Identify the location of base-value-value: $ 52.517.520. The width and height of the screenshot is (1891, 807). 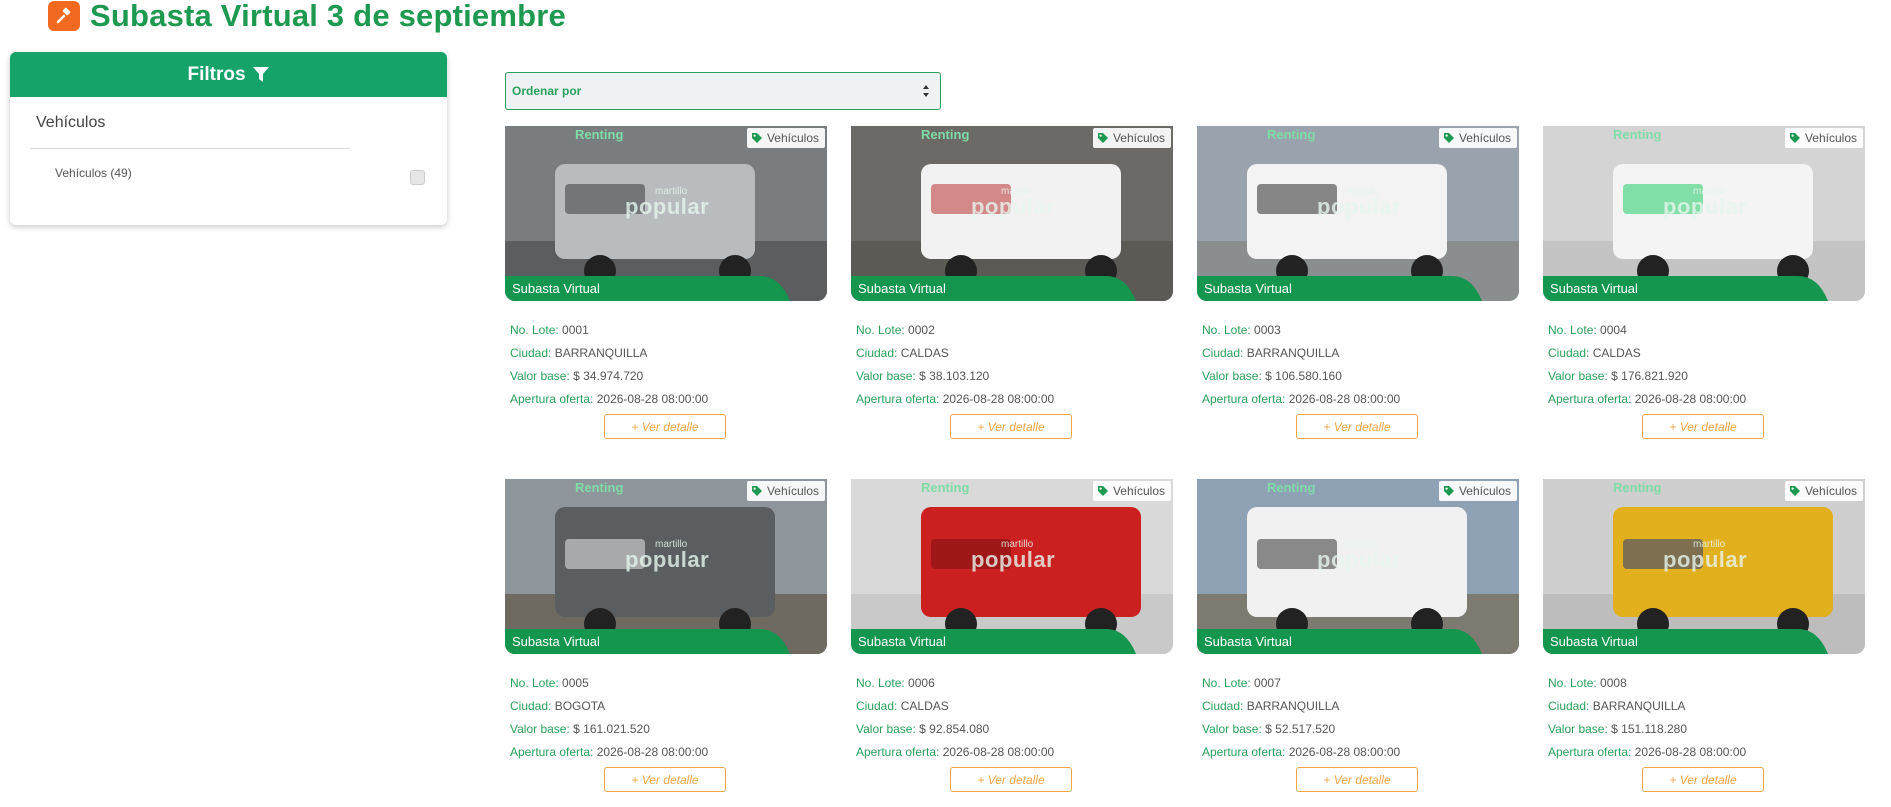
(1300, 729).